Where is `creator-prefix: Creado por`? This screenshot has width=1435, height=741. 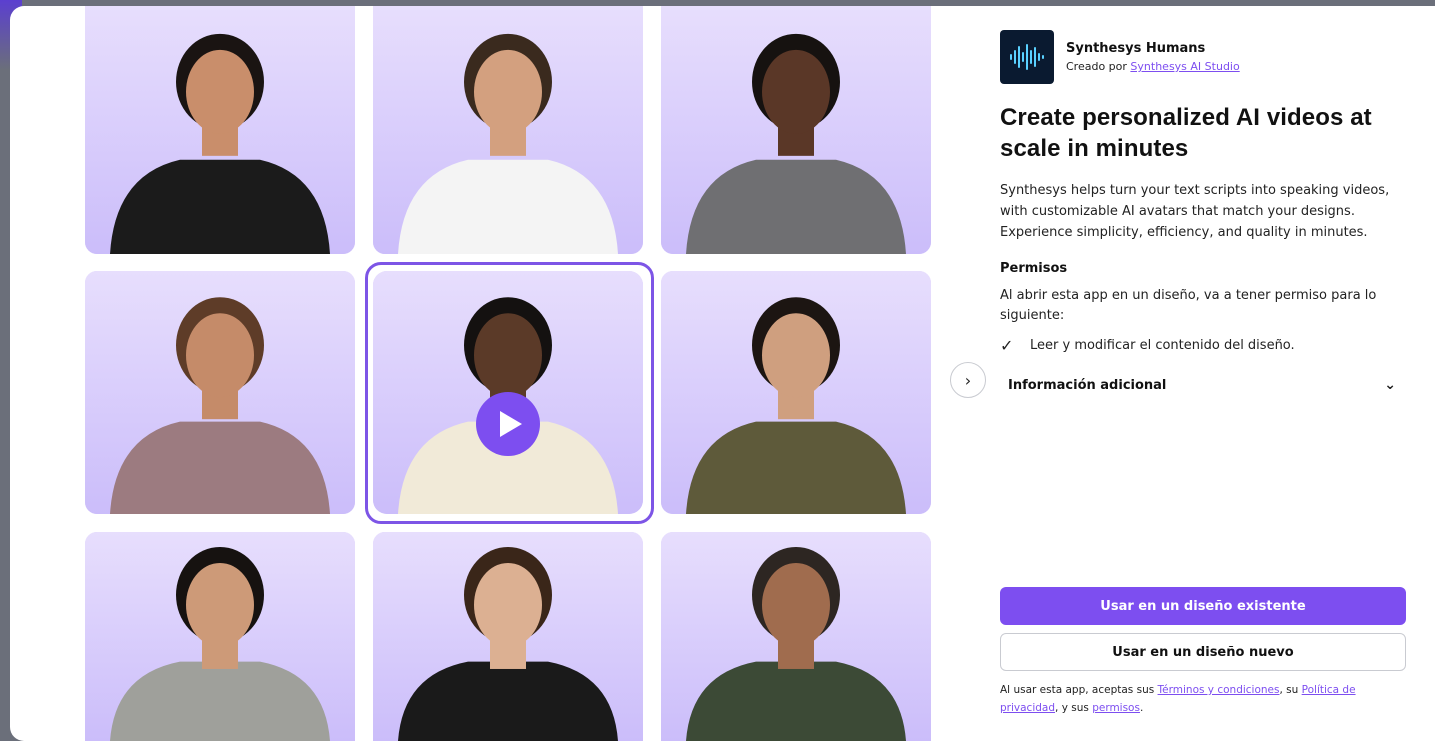 creator-prefix: Creado por is located at coordinates (1098, 66).